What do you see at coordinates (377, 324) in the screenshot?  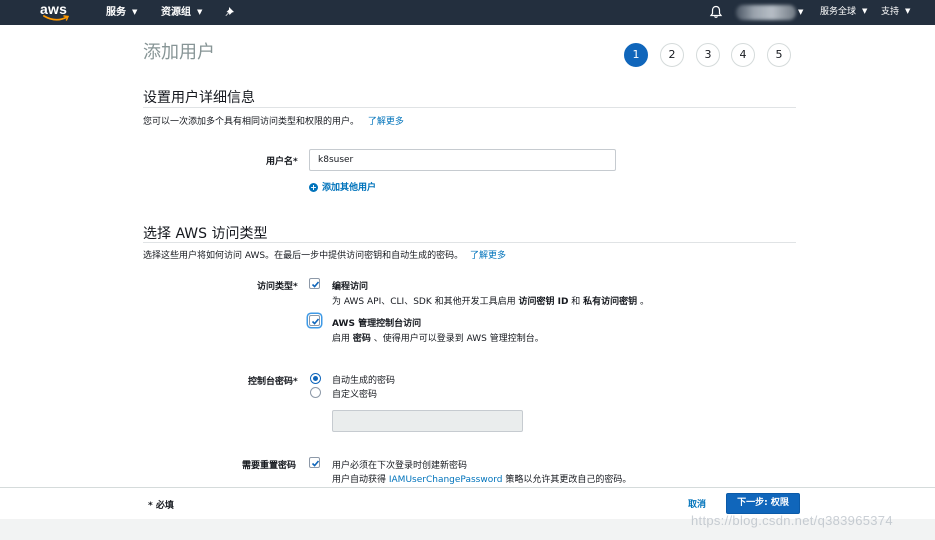 I see `console-access-title: AWS 管理控制台访问` at bounding box center [377, 324].